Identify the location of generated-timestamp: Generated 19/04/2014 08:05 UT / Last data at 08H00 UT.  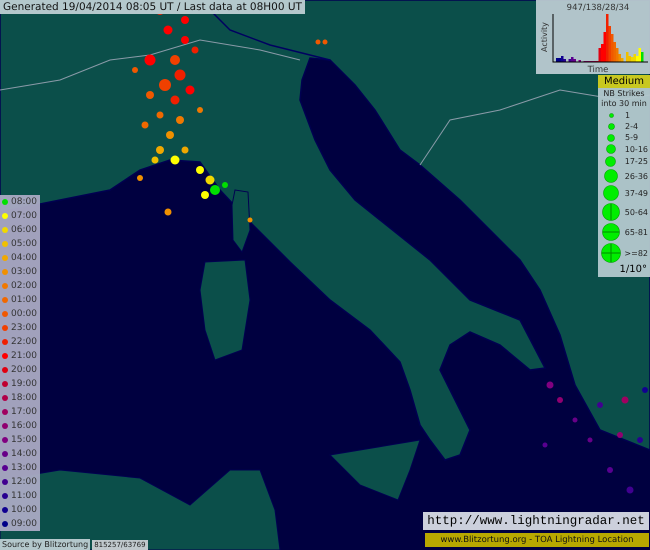
(152, 7).